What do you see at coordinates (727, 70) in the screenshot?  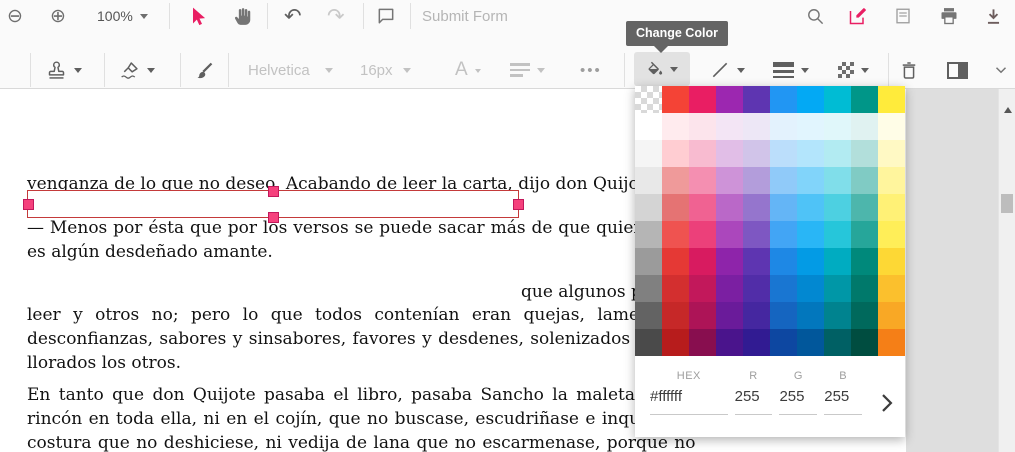 I see `line-tool-button` at bounding box center [727, 70].